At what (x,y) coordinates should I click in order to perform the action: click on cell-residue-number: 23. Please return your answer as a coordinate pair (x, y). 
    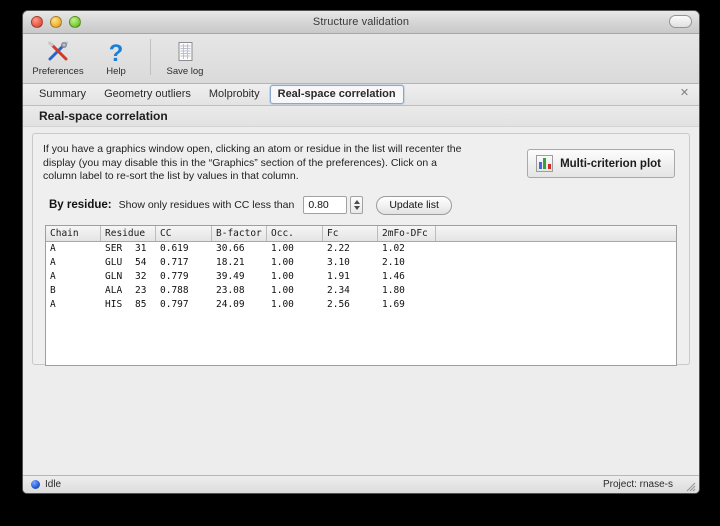
    Looking at the image, I should click on (141, 290).